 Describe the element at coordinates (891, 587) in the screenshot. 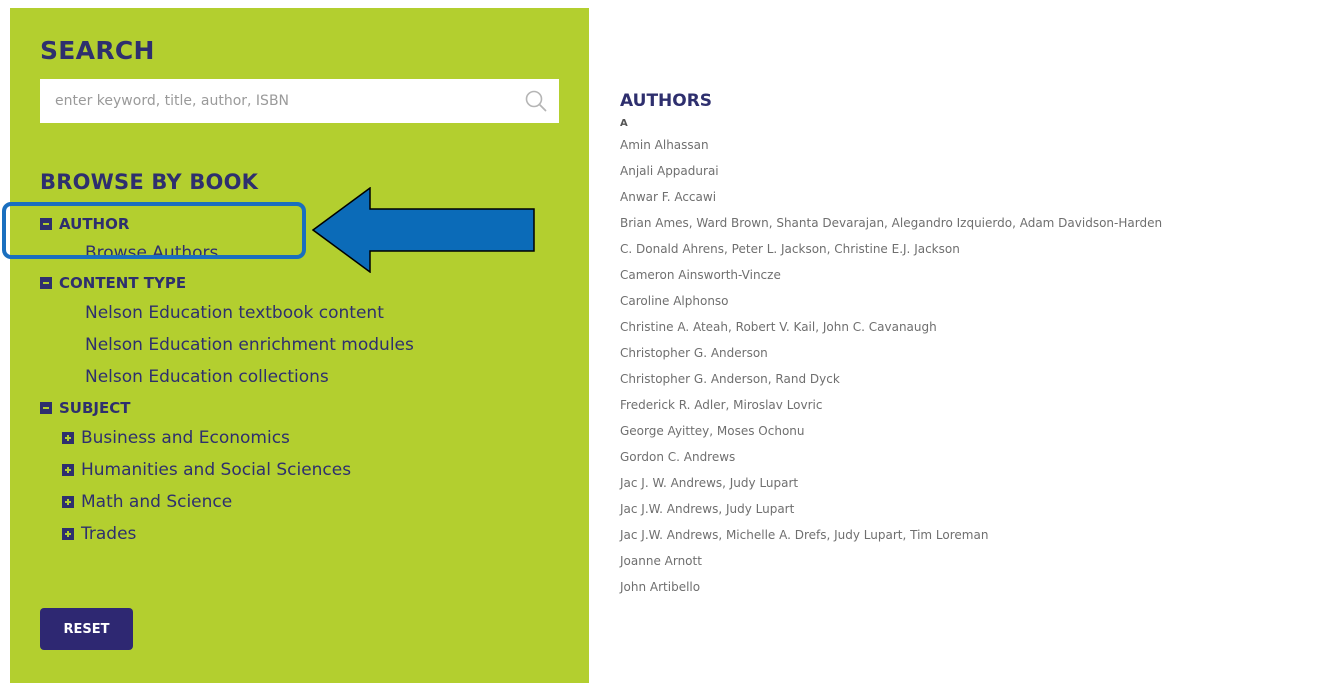

I see `author-link: John Artibello` at that location.